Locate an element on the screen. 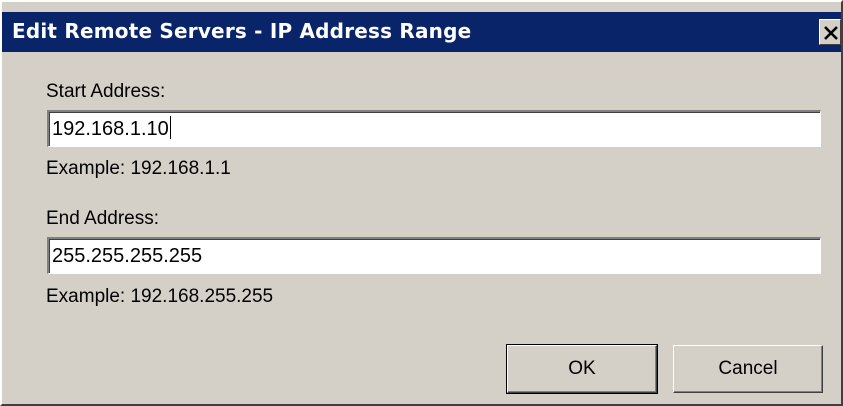 The width and height of the screenshot is (843, 406). start-address-input: 192.168.1.10 is located at coordinates (434, 128).